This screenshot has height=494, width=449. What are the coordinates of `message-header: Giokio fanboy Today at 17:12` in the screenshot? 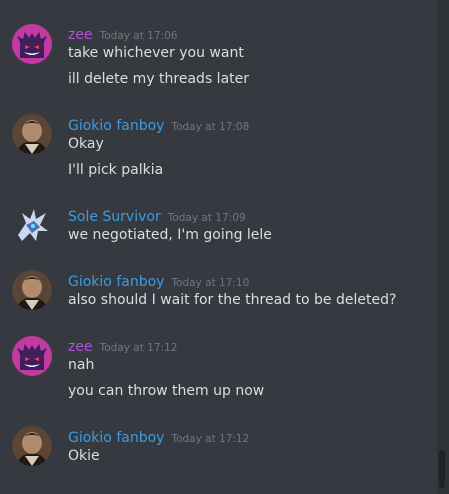 It's located at (159, 436).